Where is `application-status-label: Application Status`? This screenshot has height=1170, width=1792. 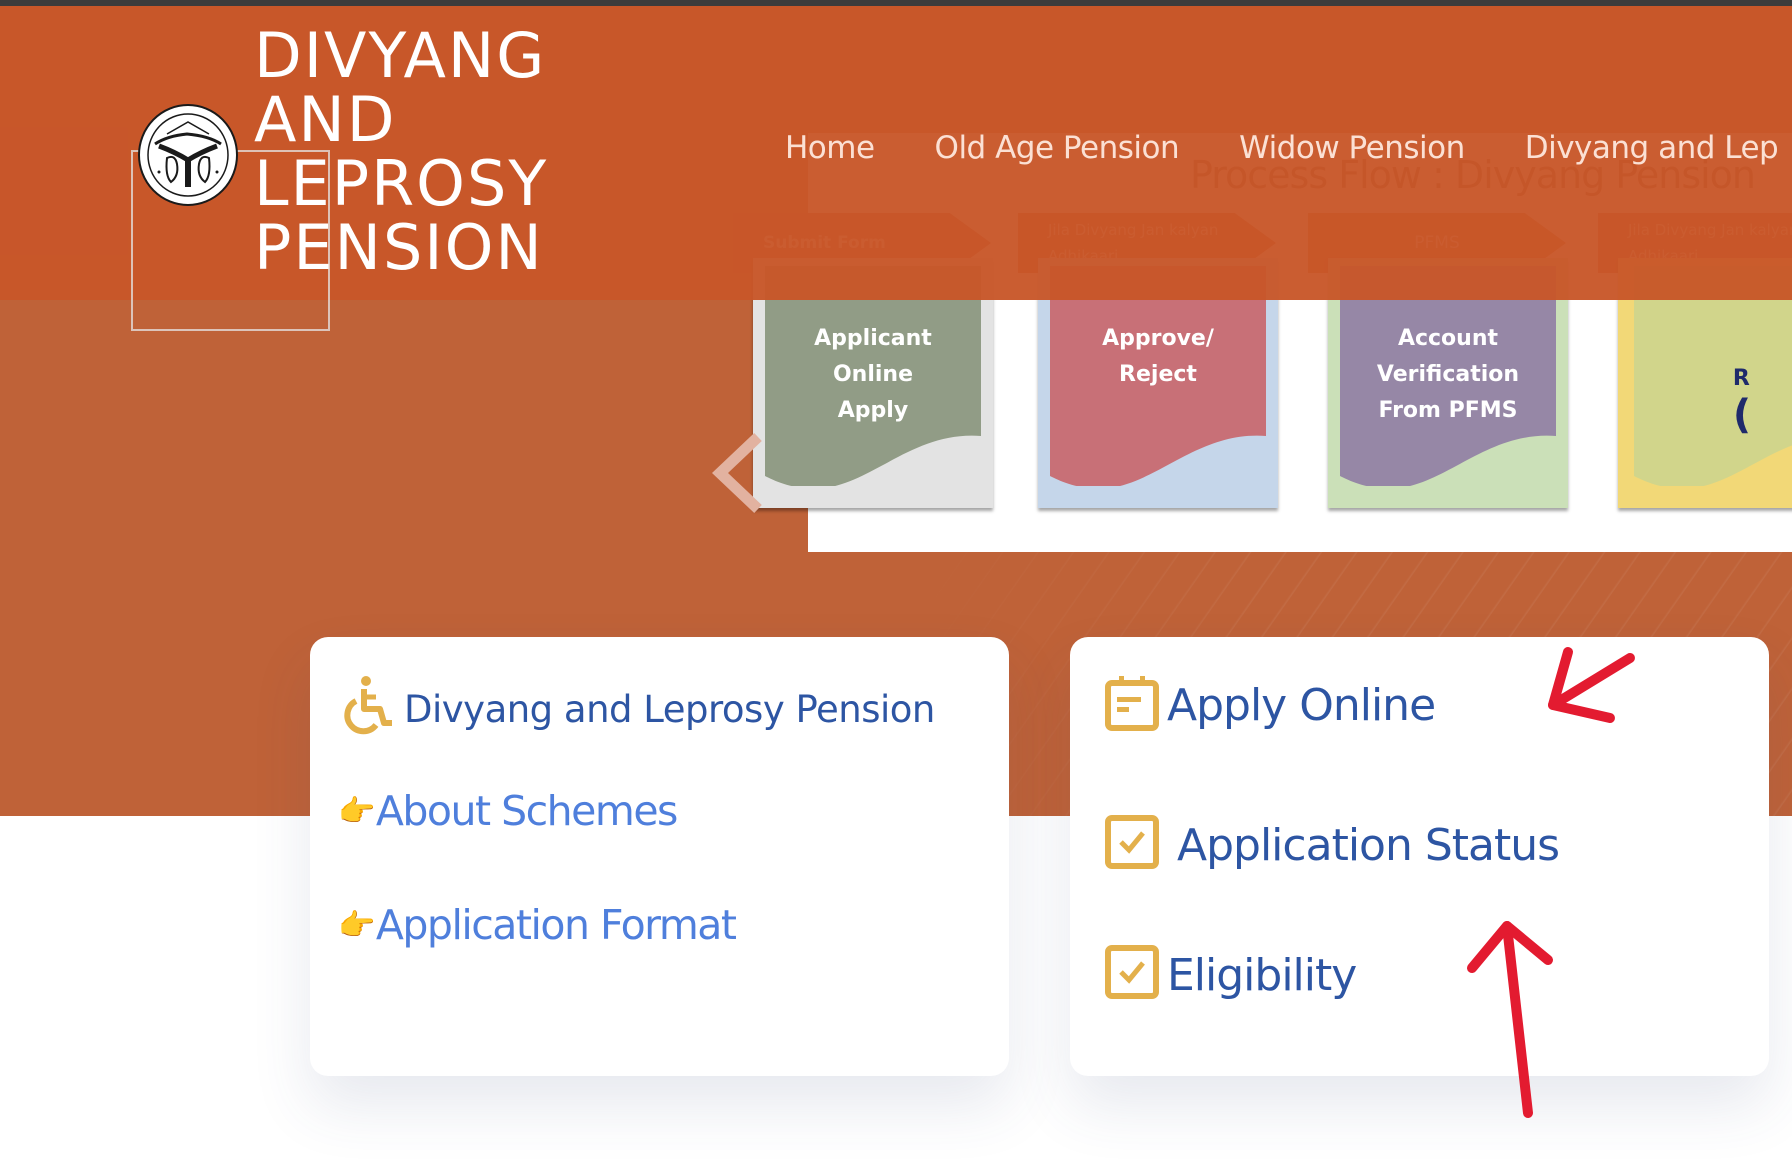
application-status-label: Application Status is located at coordinates (1368, 845).